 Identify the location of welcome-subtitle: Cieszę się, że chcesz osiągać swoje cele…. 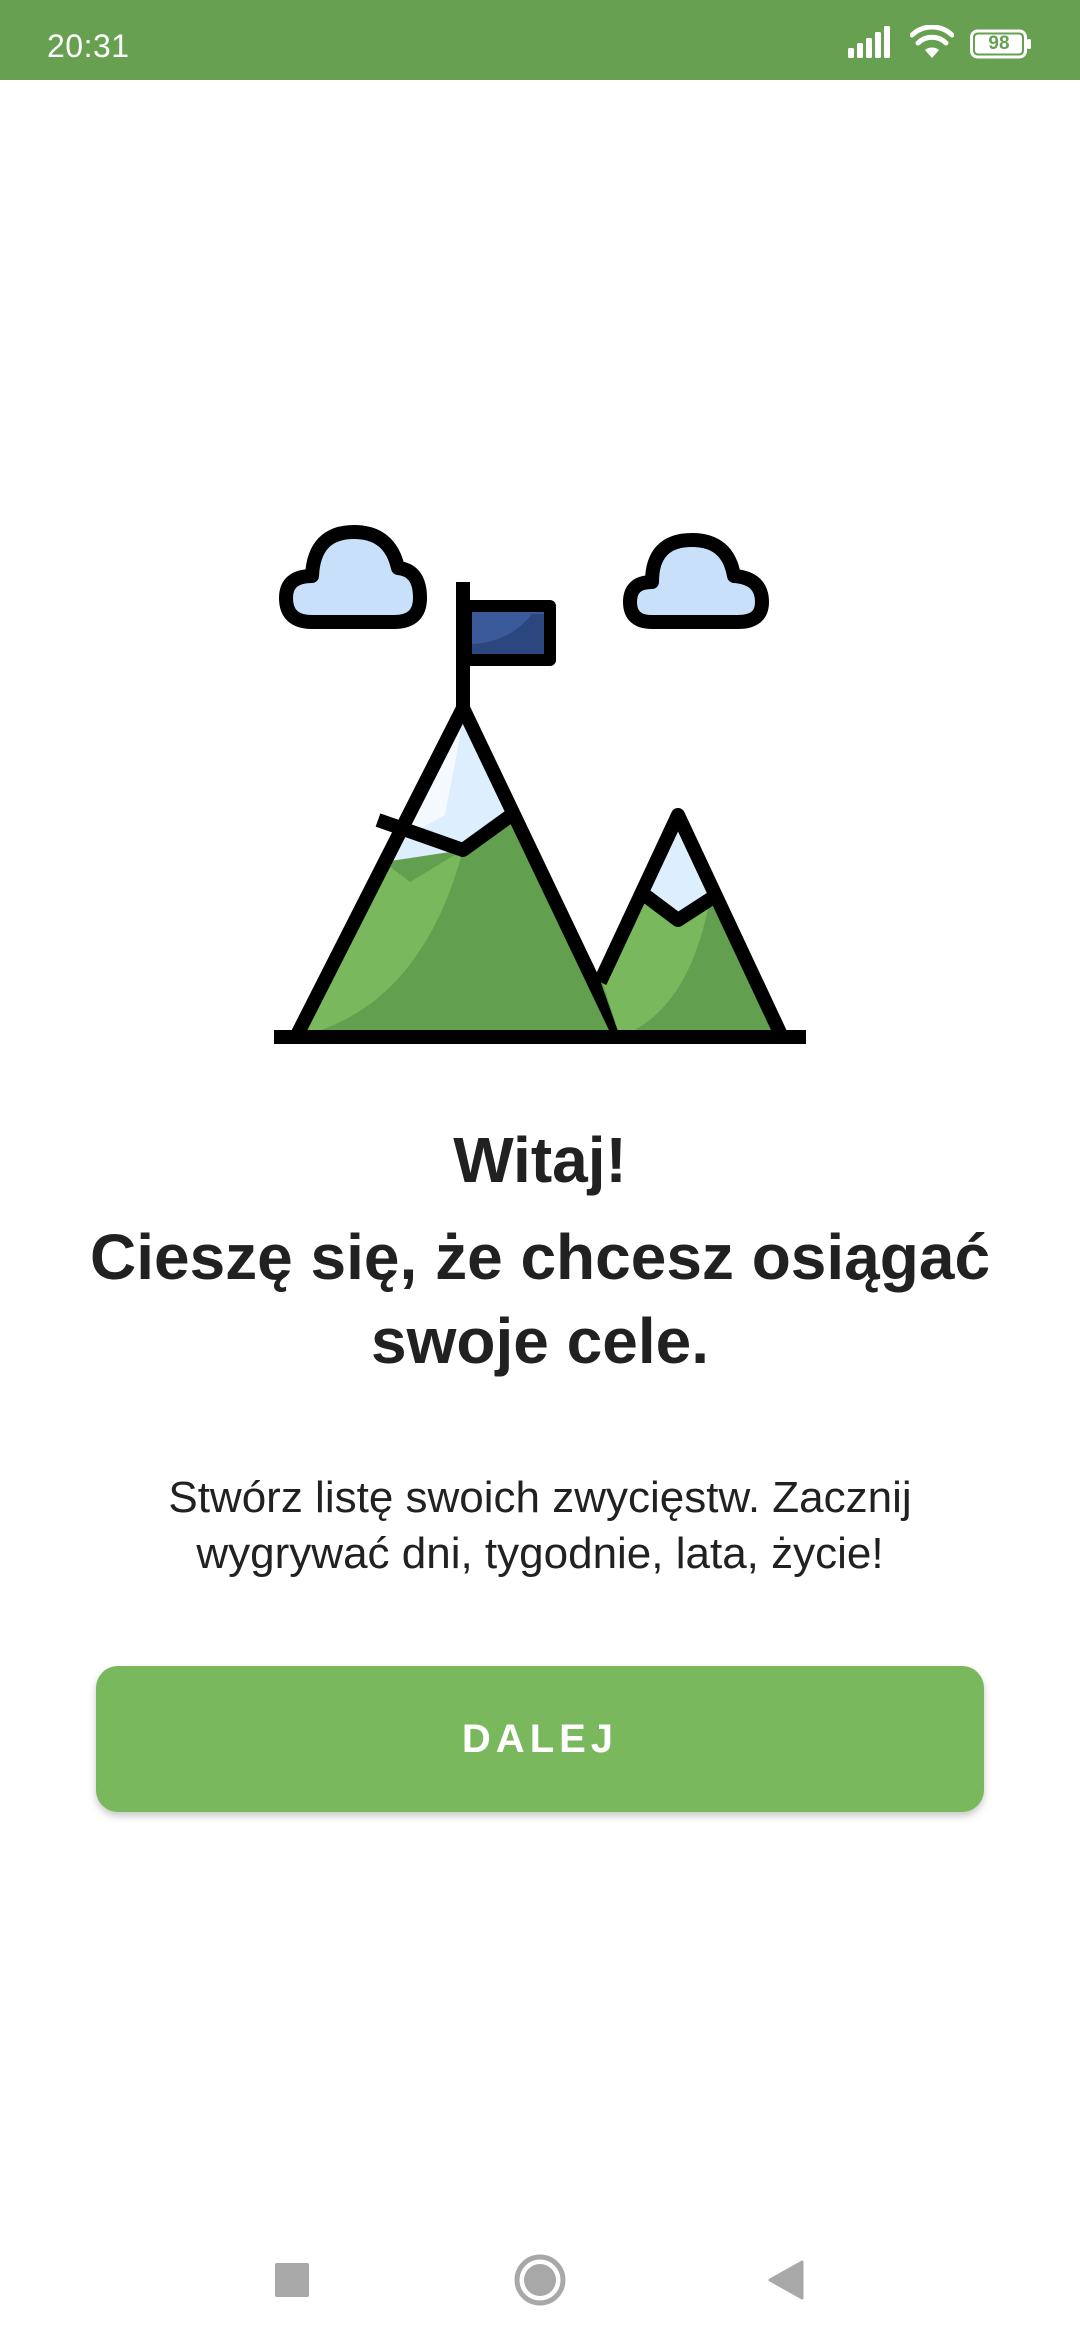
(540, 1299).